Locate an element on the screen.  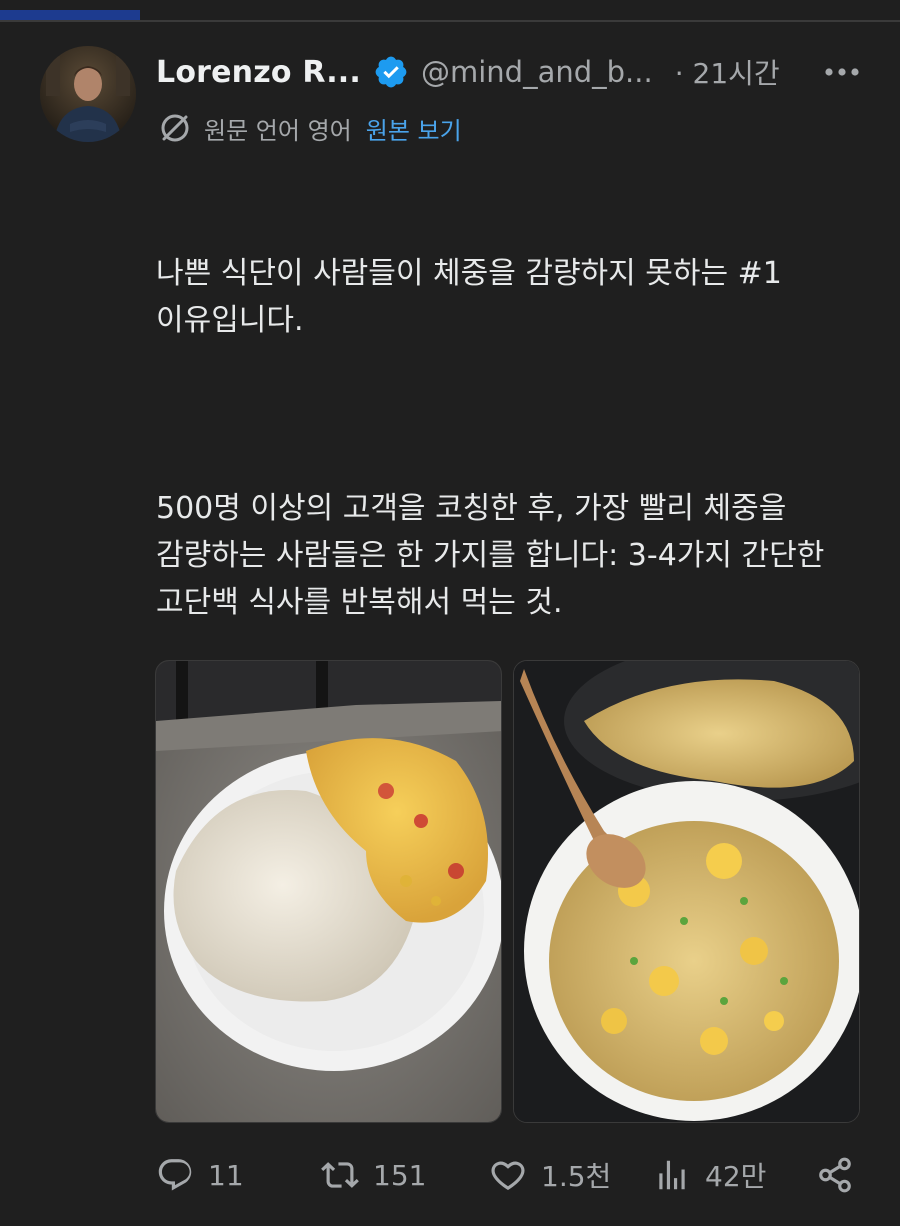
translation-row: 원문 언어 영어 원본 보기 is located at coordinates (310, 128).